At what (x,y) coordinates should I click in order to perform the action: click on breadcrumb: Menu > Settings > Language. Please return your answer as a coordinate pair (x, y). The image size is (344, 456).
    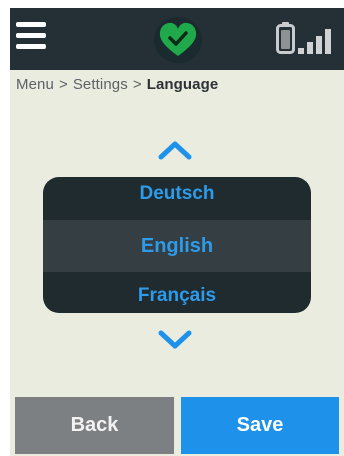
    Looking at the image, I should click on (117, 84).